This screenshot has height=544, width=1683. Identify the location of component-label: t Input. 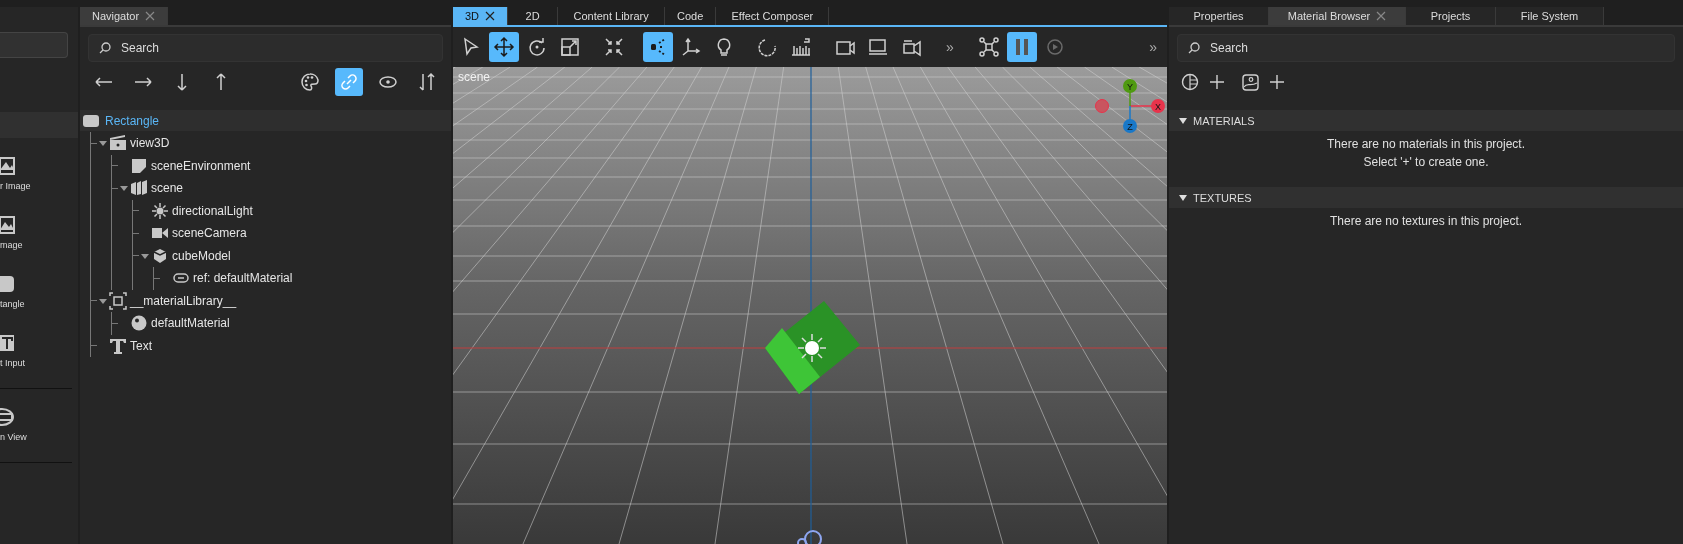
(13, 363).